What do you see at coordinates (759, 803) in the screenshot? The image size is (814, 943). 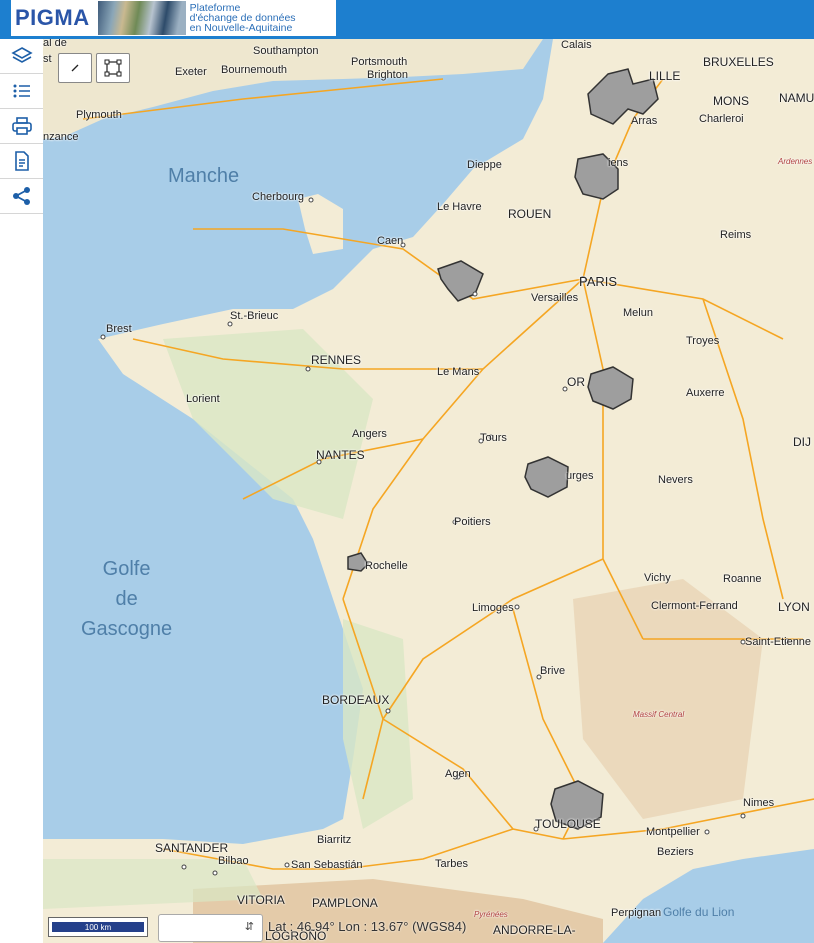 I see `place-label: Nimes` at bounding box center [759, 803].